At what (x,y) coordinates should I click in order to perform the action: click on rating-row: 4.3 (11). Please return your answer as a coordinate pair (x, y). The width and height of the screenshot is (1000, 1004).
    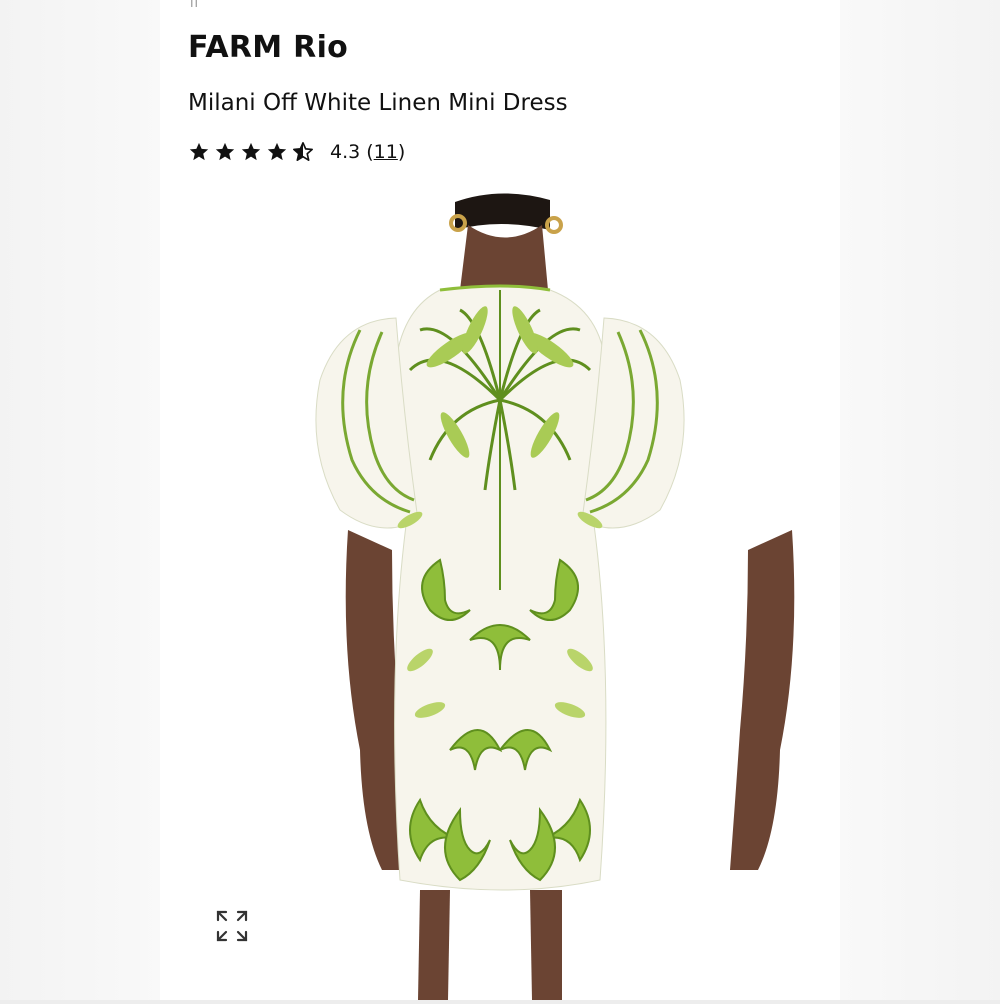
    Looking at the image, I should click on (296, 152).